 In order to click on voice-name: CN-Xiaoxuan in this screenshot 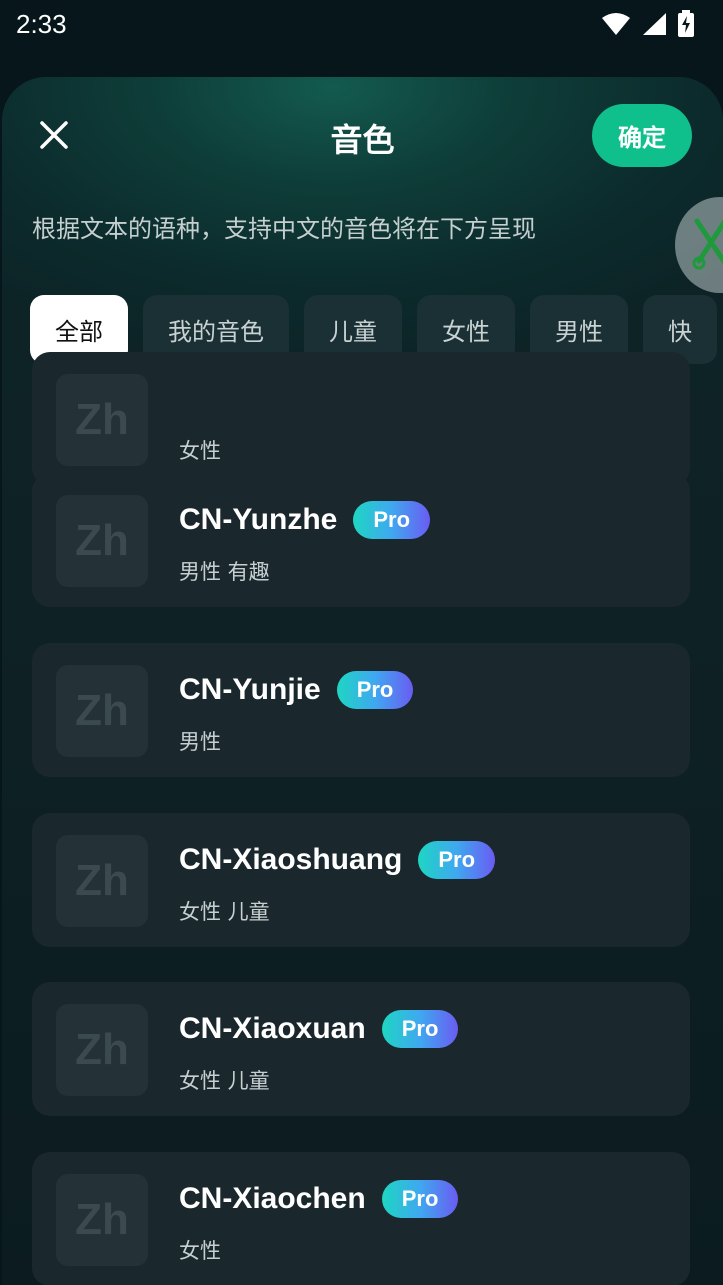, I will do `click(272, 1028)`.